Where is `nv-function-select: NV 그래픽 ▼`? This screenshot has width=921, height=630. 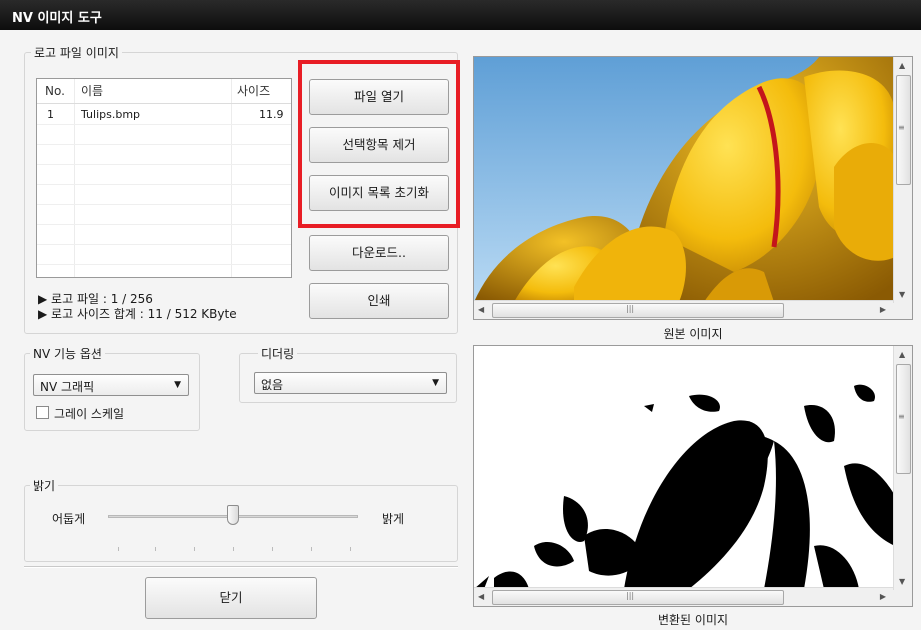 nv-function-select: NV 그래픽 ▼ is located at coordinates (111, 385).